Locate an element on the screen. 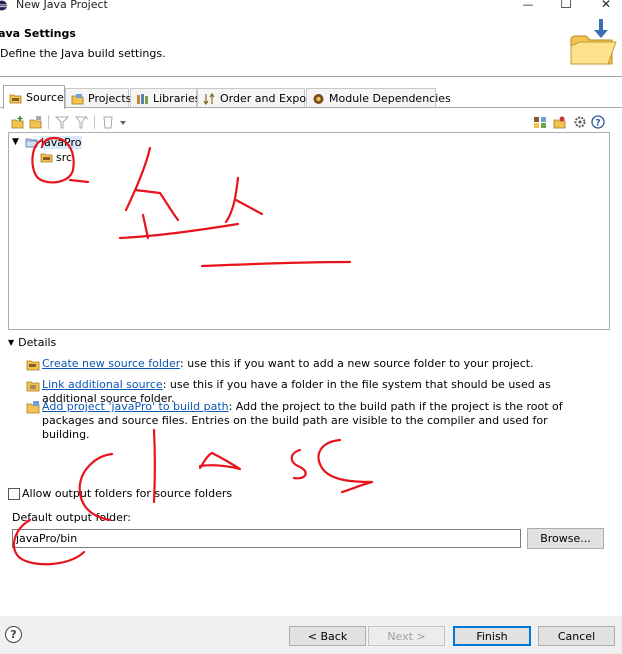 This screenshot has height=654, width=622. tab-label: Order and Export is located at coordinates (267, 98).